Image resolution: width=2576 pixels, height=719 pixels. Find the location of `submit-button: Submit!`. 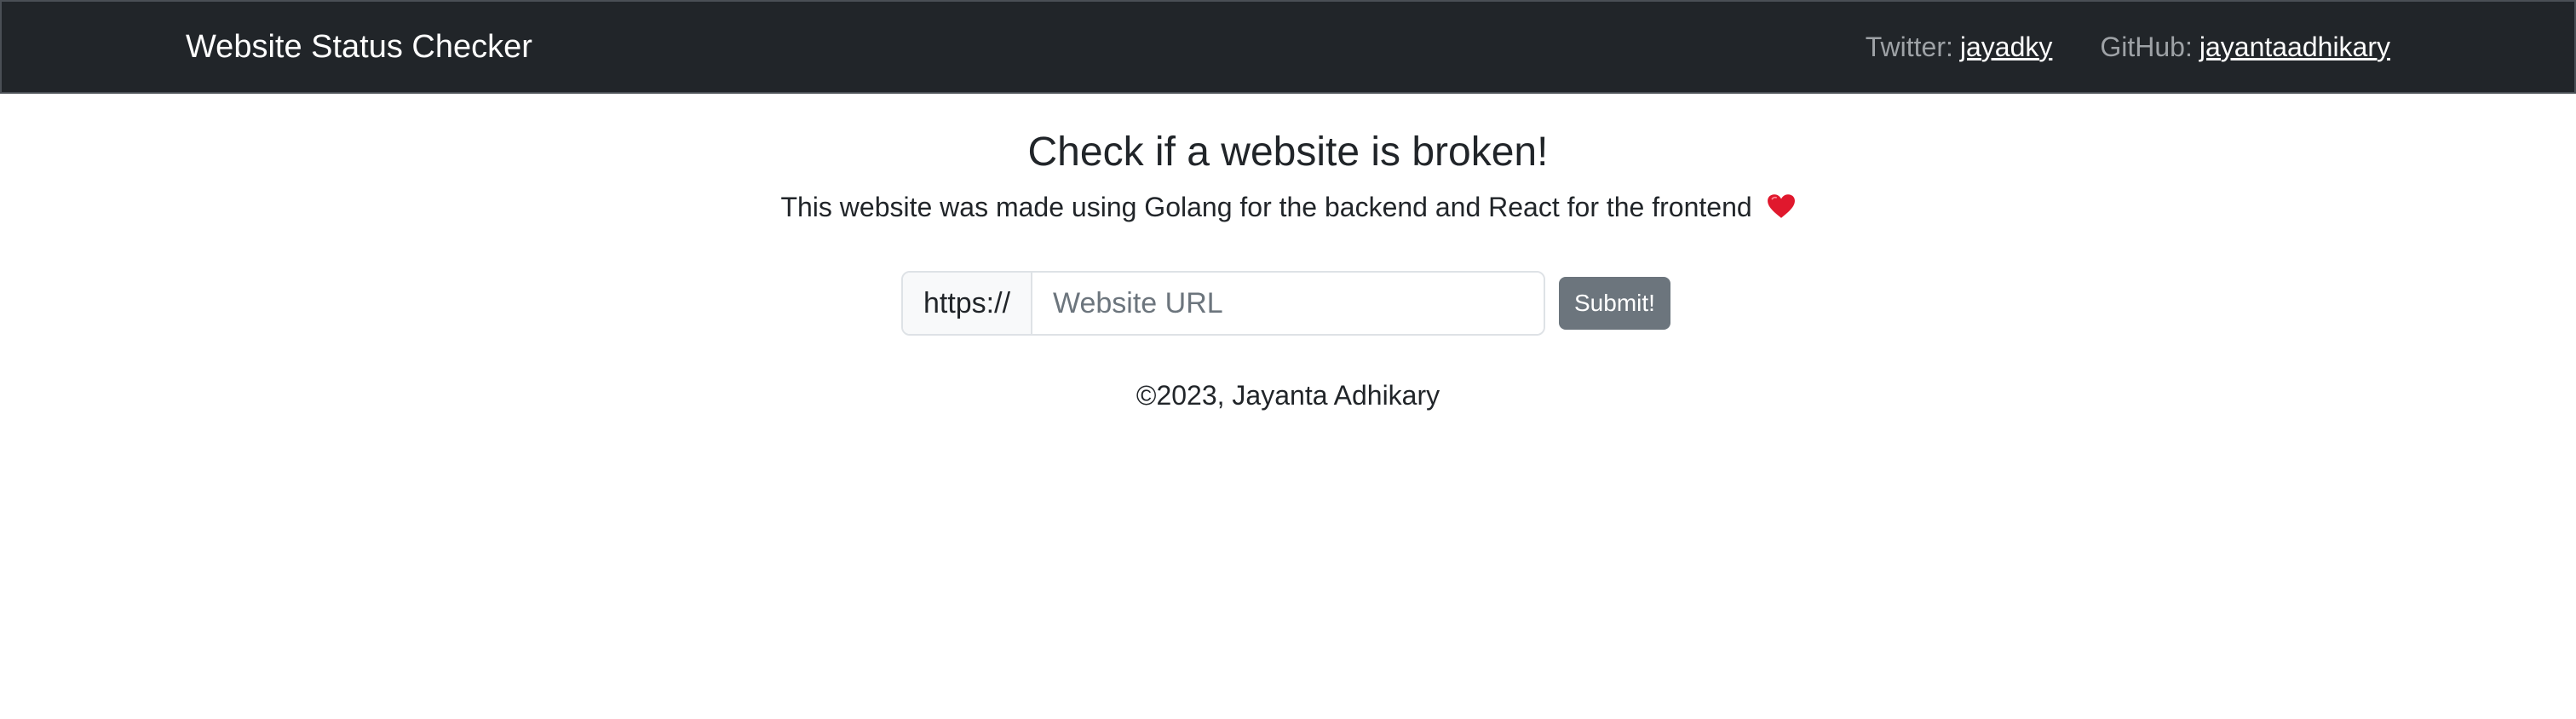

submit-button: Submit! is located at coordinates (1614, 303).